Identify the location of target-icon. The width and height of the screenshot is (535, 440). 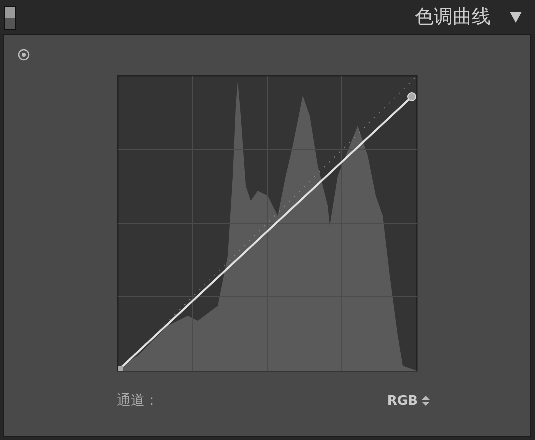
(24, 55).